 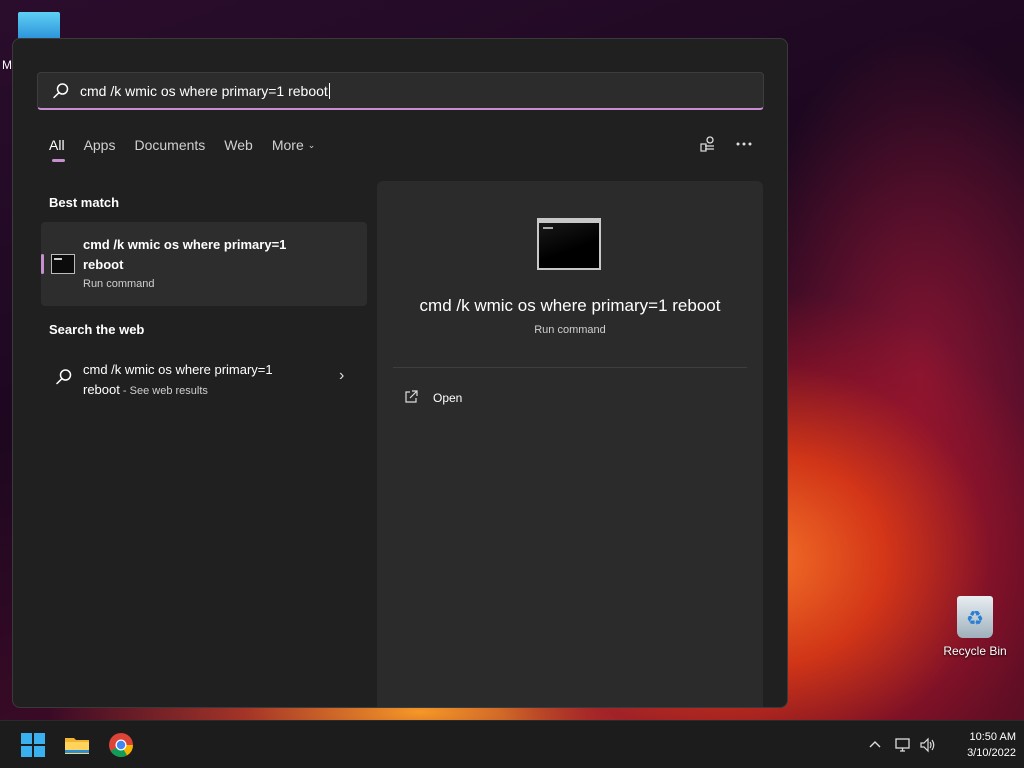 What do you see at coordinates (448, 398) in the screenshot?
I see `open-action-label: Open` at bounding box center [448, 398].